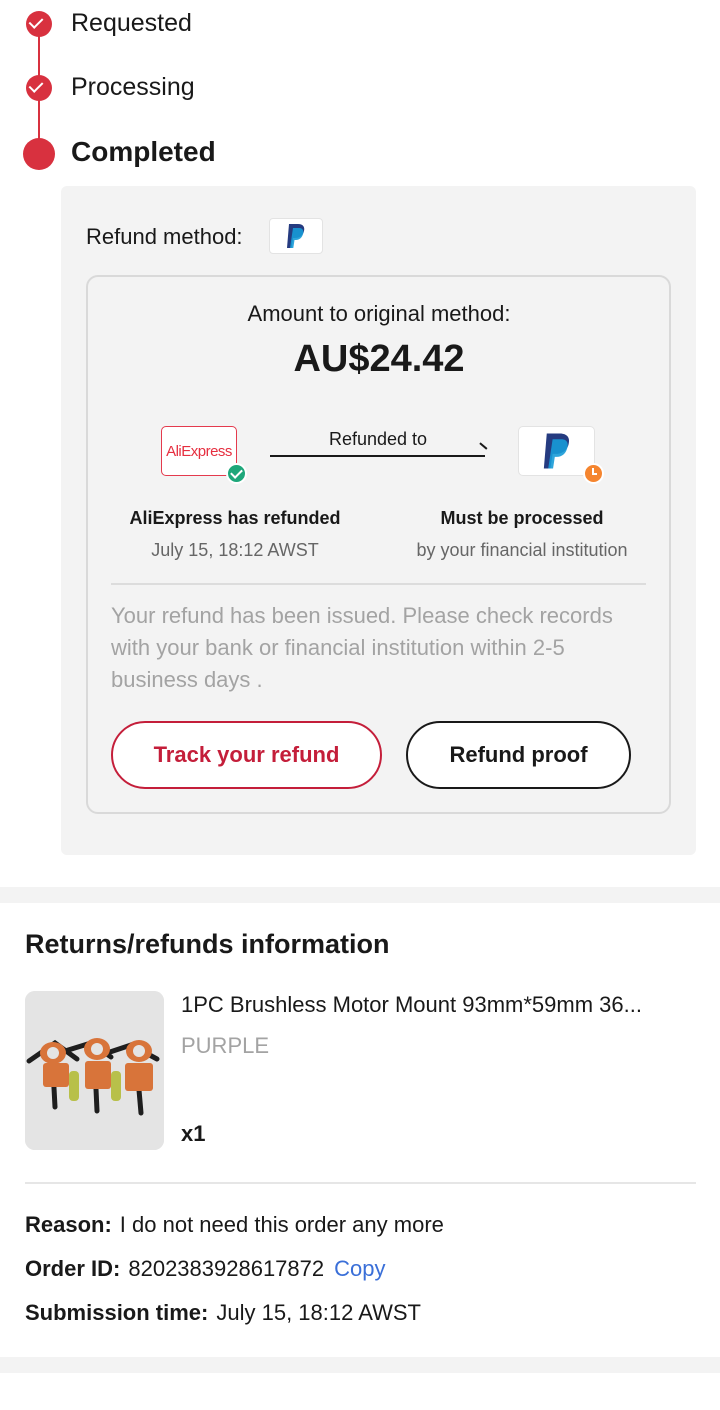  What do you see at coordinates (235, 518) in the screenshot?
I see `from-title: AliExpress has refunded` at bounding box center [235, 518].